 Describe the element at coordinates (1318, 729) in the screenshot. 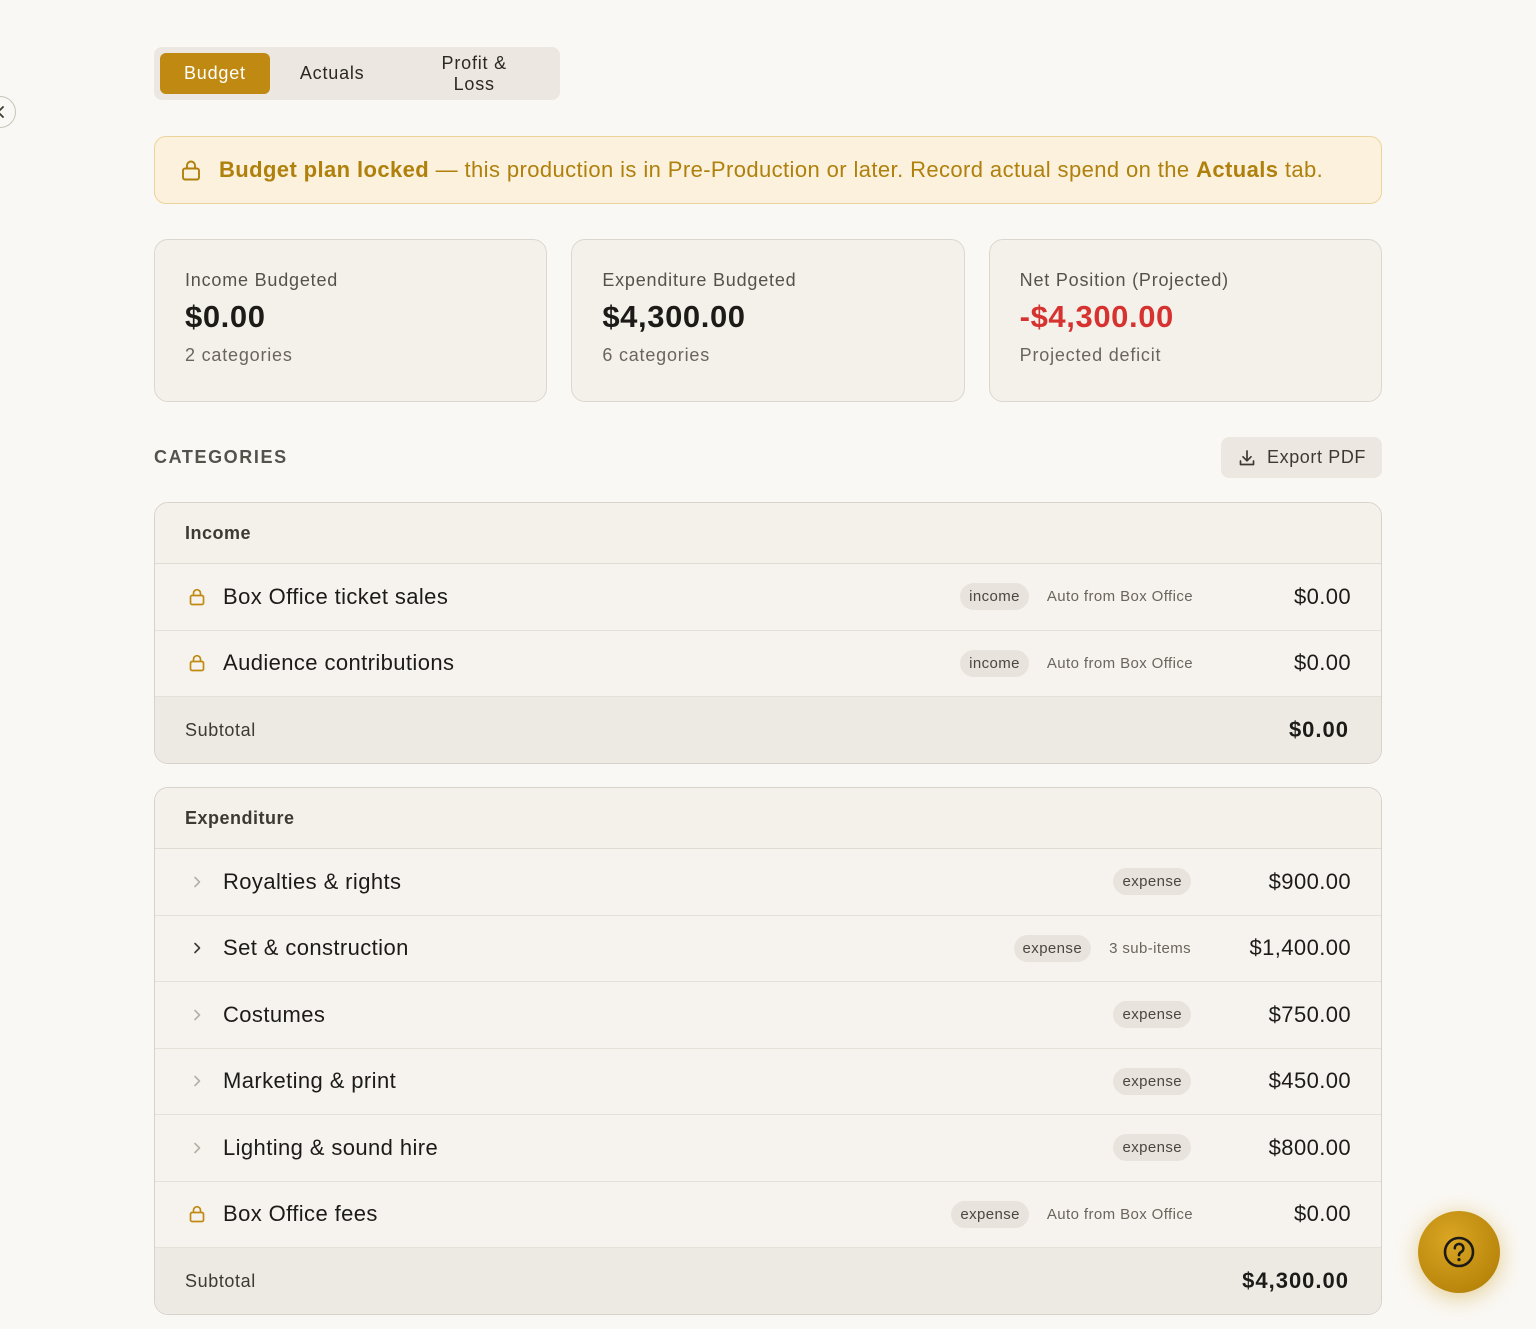

I see `subtotal-amount: $0.00` at that location.